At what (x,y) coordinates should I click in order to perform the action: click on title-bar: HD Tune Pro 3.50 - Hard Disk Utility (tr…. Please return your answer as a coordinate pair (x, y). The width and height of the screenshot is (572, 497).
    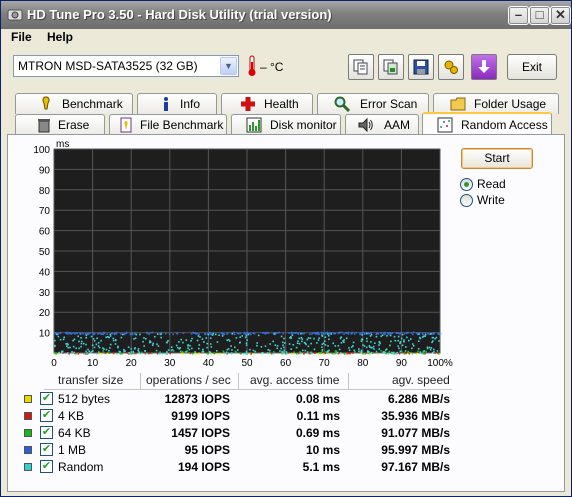
    Looking at the image, I should click on (286, 15).